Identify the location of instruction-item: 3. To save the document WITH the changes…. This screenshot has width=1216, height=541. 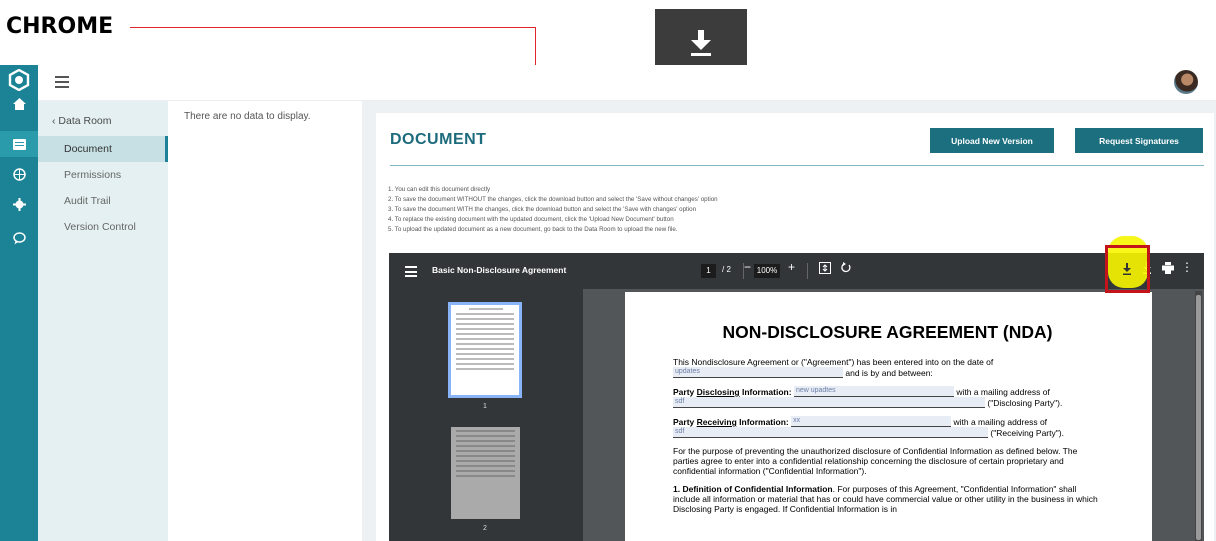
(542, 209).